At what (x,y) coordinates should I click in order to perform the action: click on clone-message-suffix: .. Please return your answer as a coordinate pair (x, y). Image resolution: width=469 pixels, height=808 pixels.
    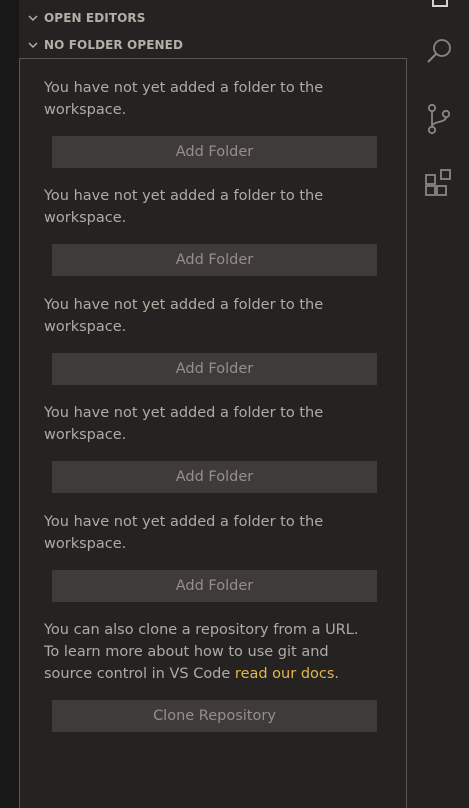
    Looking at the image, I should click on (337, 674).